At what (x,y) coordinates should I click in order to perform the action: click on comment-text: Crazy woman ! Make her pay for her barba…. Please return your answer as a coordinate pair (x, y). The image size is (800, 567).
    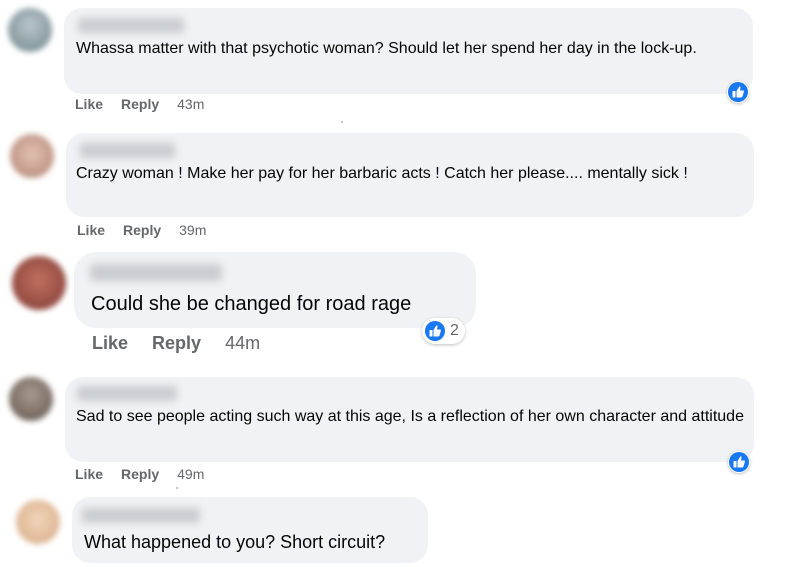
    Looking at the image, I should click on (382, 173).